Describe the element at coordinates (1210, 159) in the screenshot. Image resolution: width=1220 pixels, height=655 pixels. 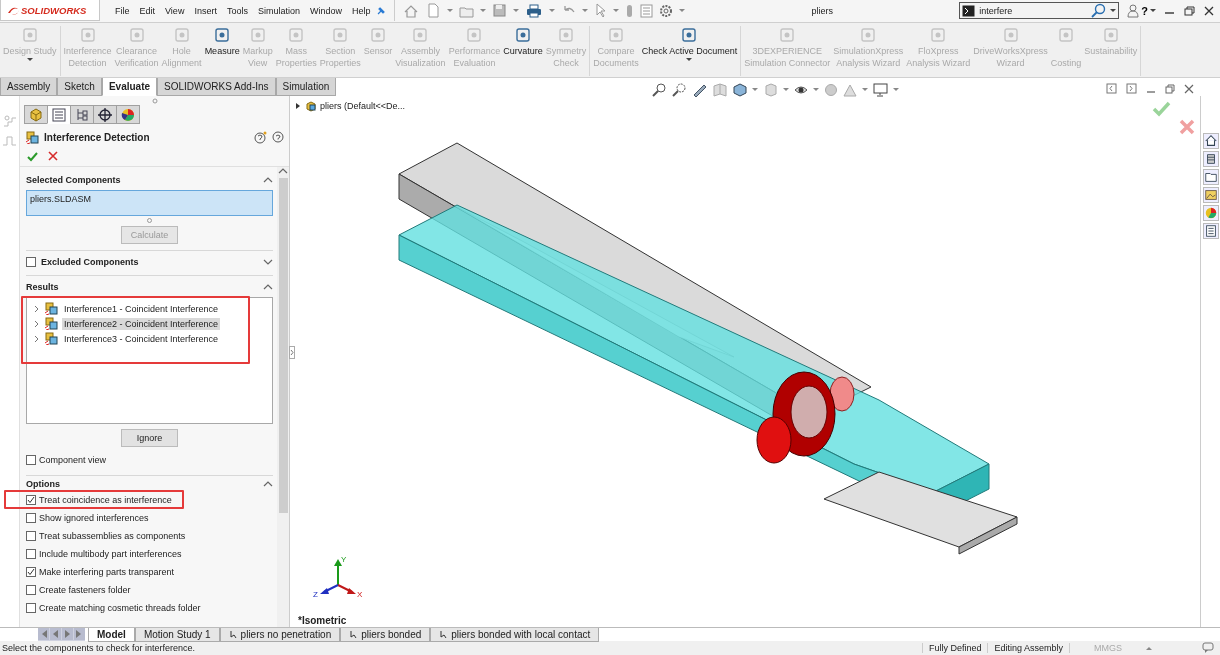
I see `library-icon` at that location.